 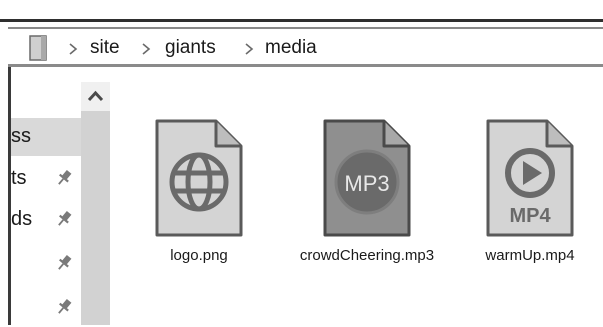 I want to click on sidebar-item-label: ds, so click(x=22, y=219).